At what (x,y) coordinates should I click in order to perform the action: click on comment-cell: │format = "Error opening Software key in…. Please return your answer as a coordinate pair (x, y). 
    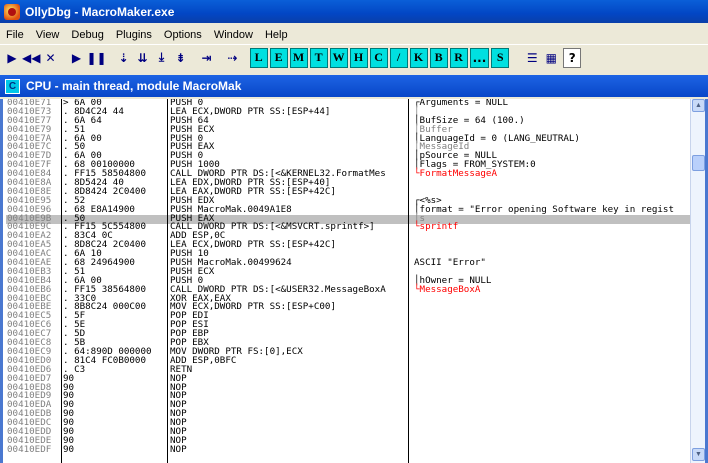
    Looking at the image, I should click on (544, 209).